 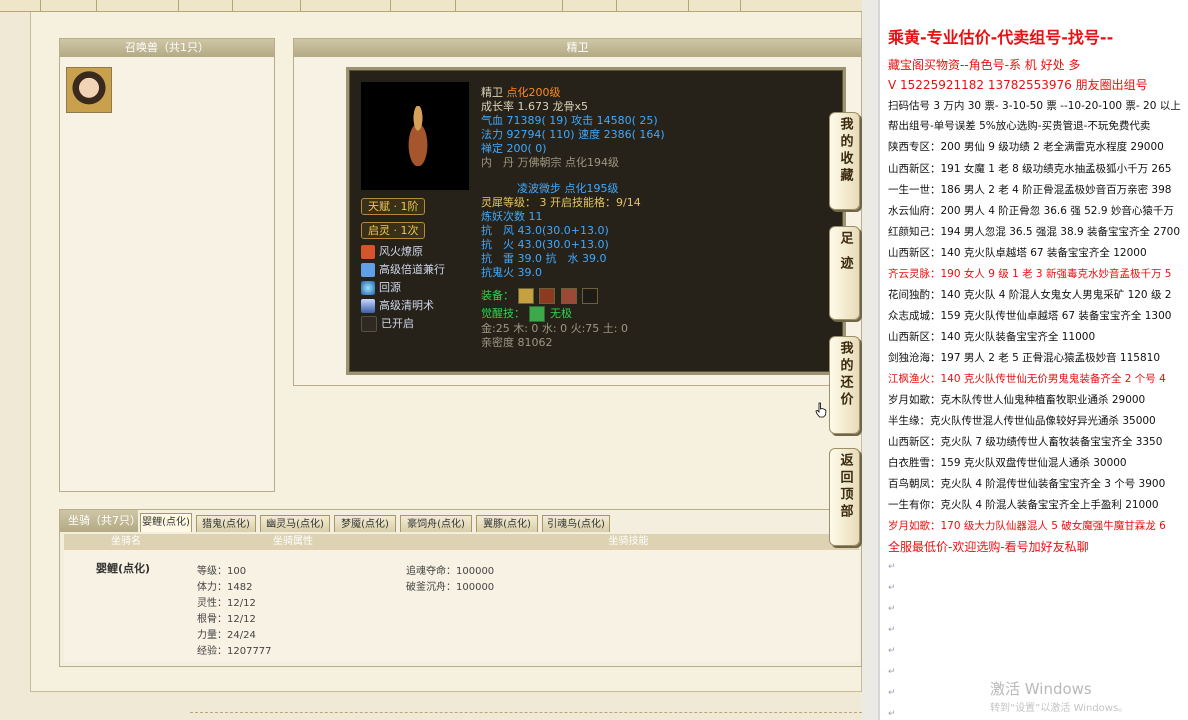 I want to click on summon-panel: 召唤兽（共1只）, so click(x=167, y=265).